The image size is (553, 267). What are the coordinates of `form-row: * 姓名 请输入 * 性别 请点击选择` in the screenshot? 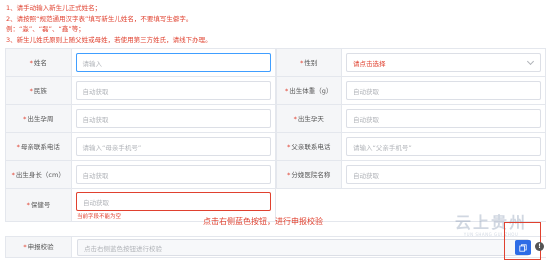 It's located at (275, 63).